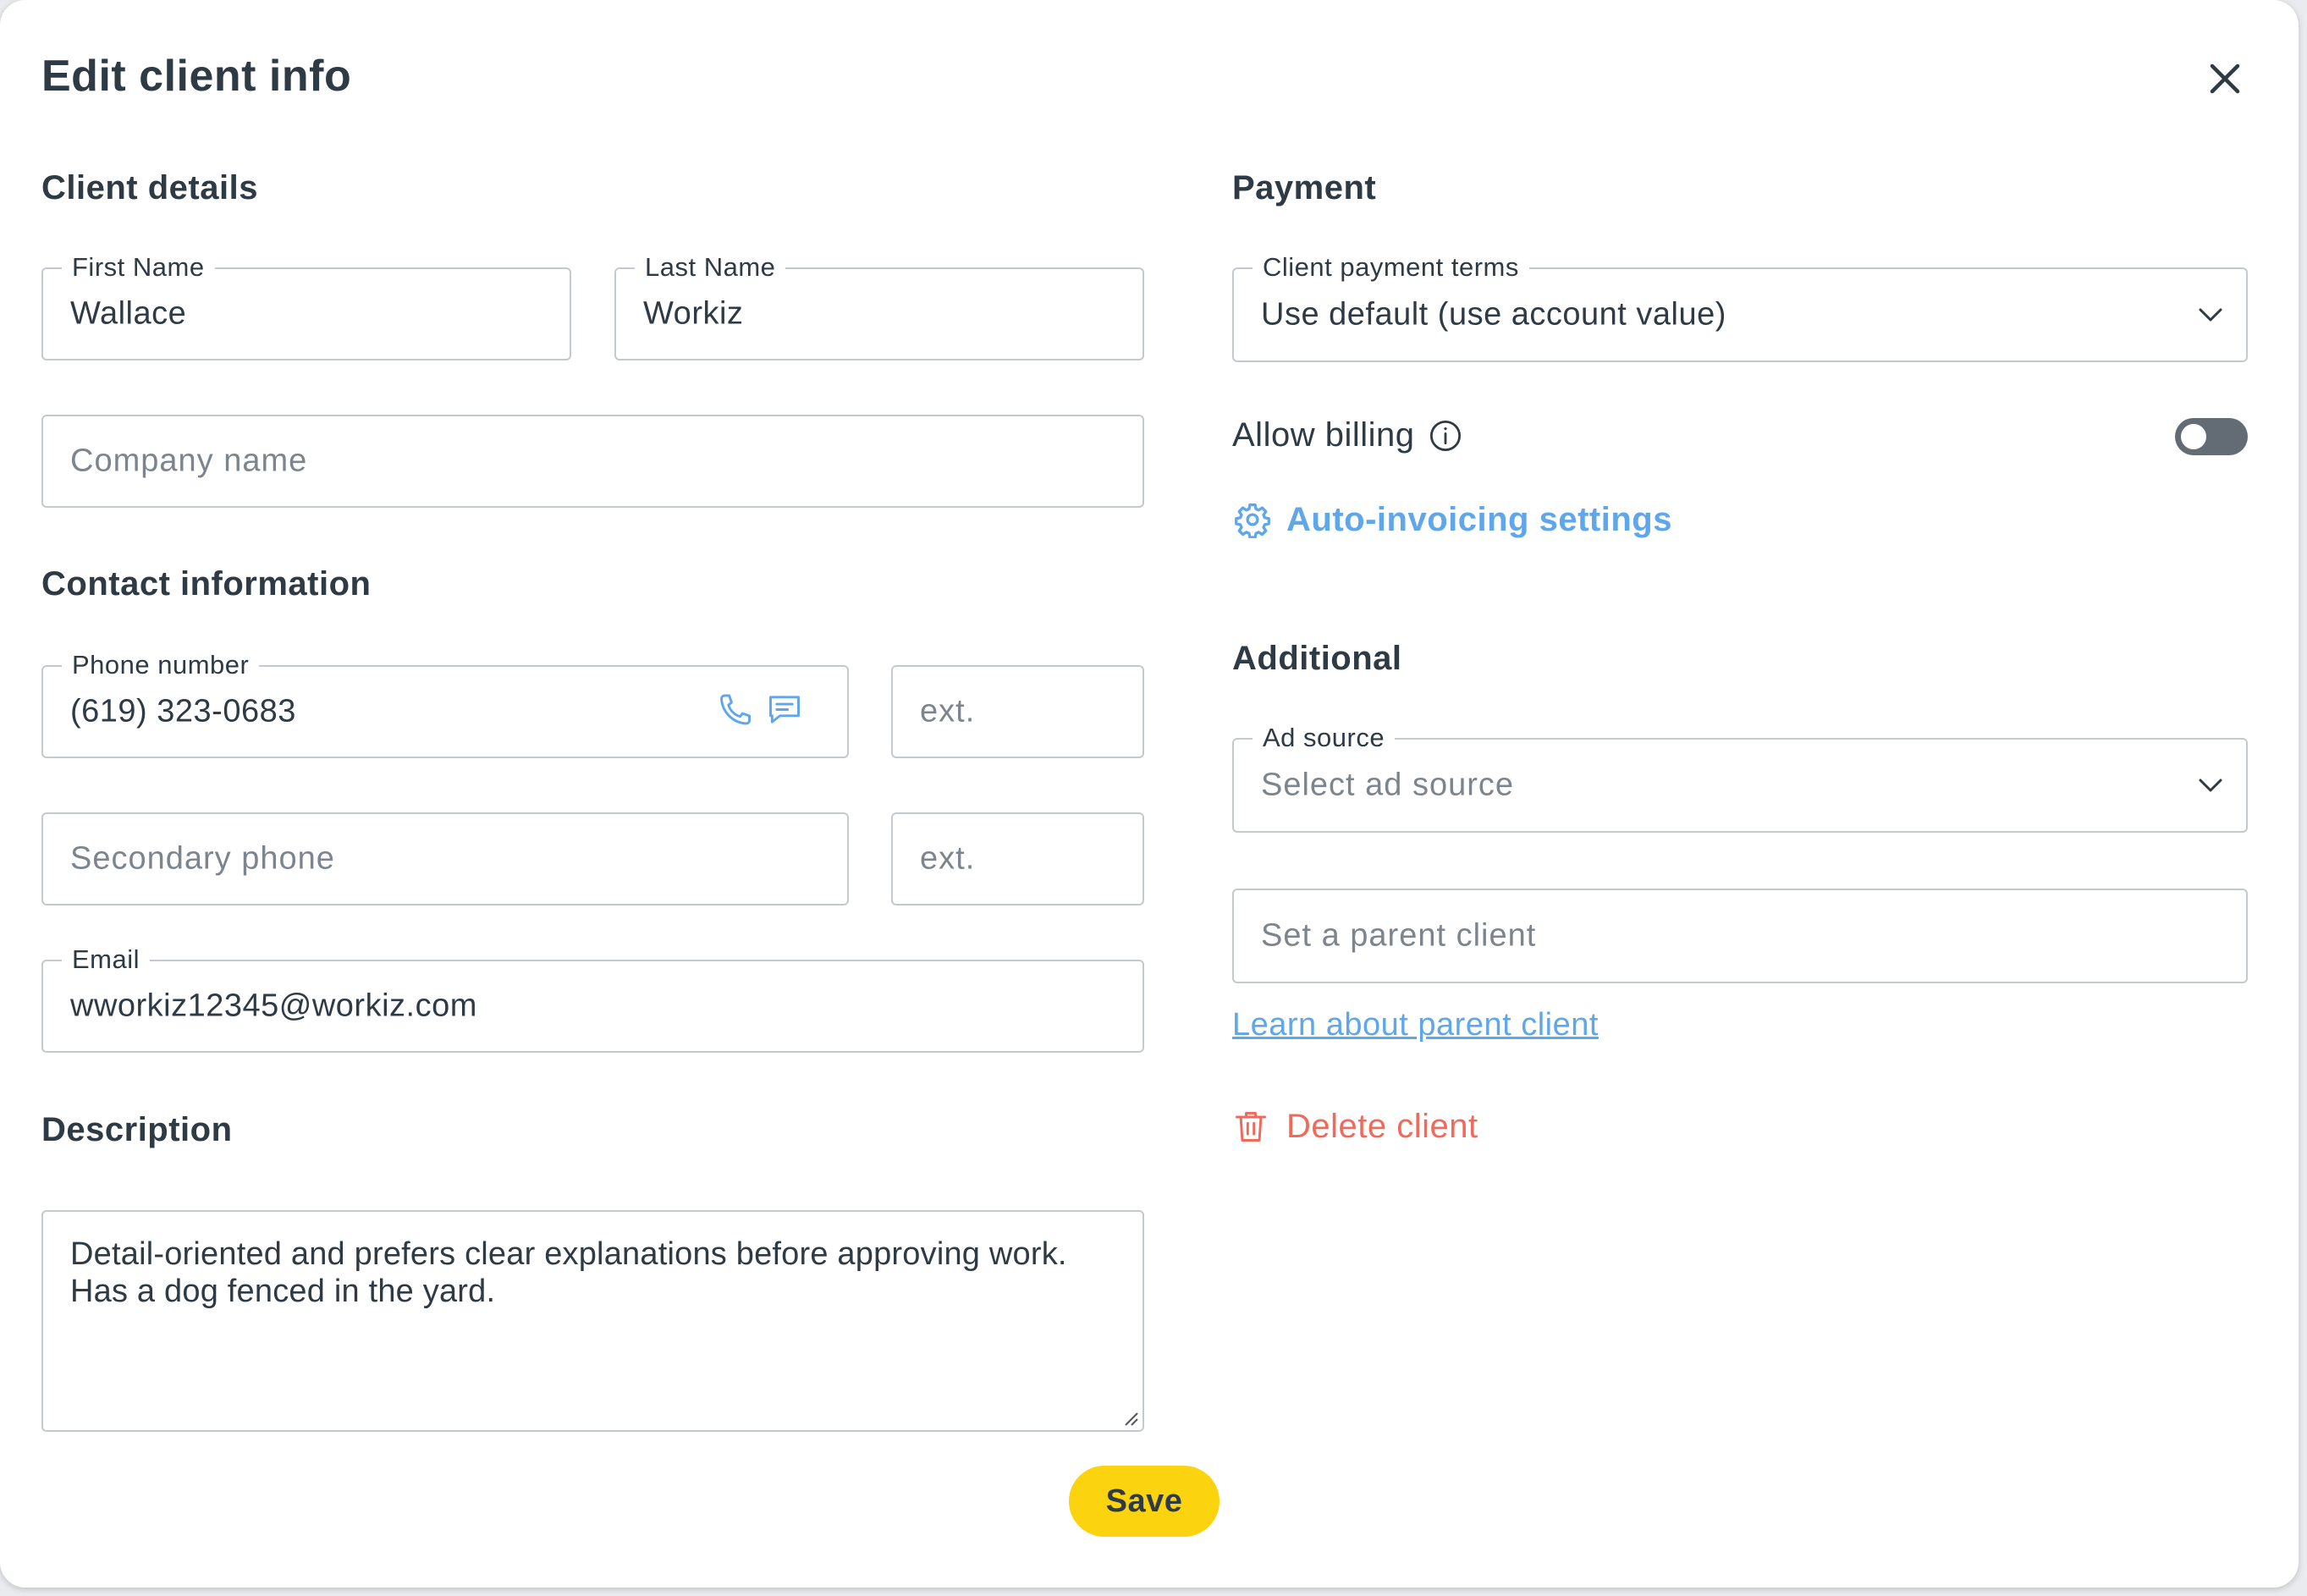 This screenshot has height=1596, width=2307. What do you see at coordinates (879, 306) in the screenshot?
I see `last-name-field: Last Name Workiz` at bounding box center [879, 306].